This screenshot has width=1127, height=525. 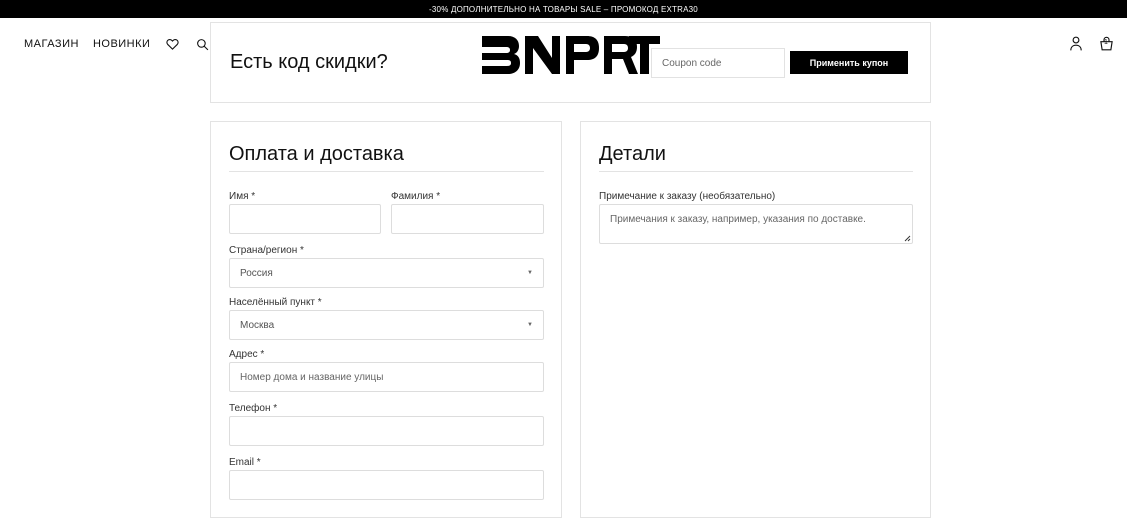 What do you see at coordinates (467, 219) in the screenshot?
I see `last-name-field` at bounding box center [467, 219].